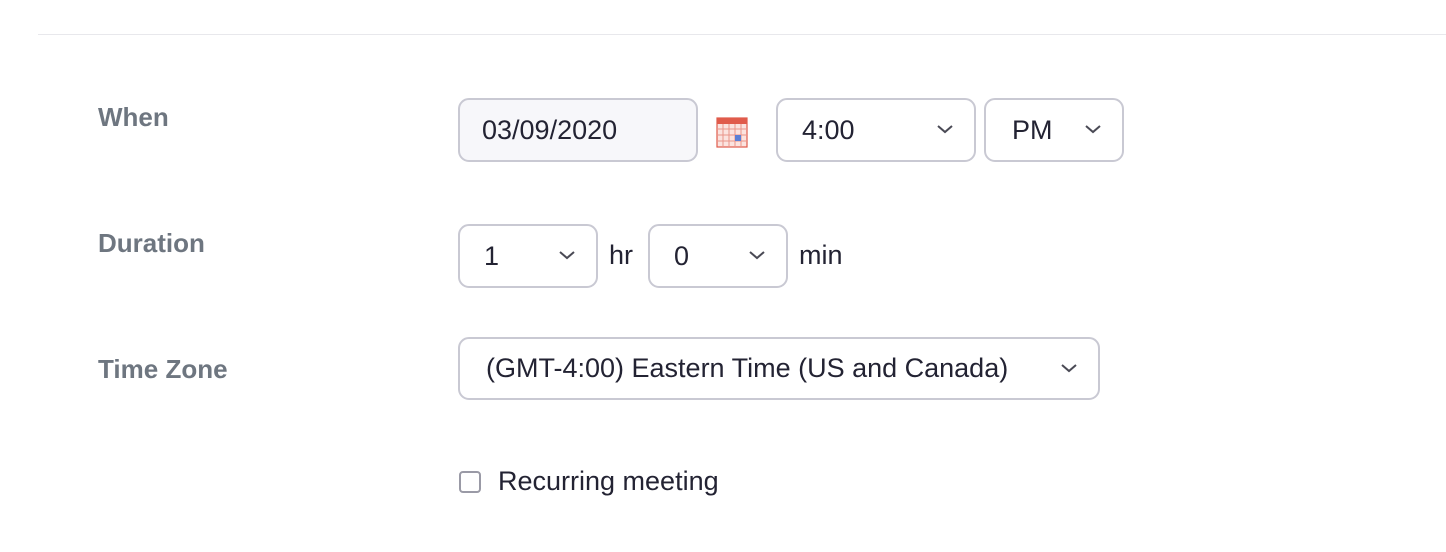 The height and width of the screenshot is (552, 1446). What do you see at coordinates (828, 129) in the screenshot?
I see `time-value: 4:00` at bounding box center [828, 129].